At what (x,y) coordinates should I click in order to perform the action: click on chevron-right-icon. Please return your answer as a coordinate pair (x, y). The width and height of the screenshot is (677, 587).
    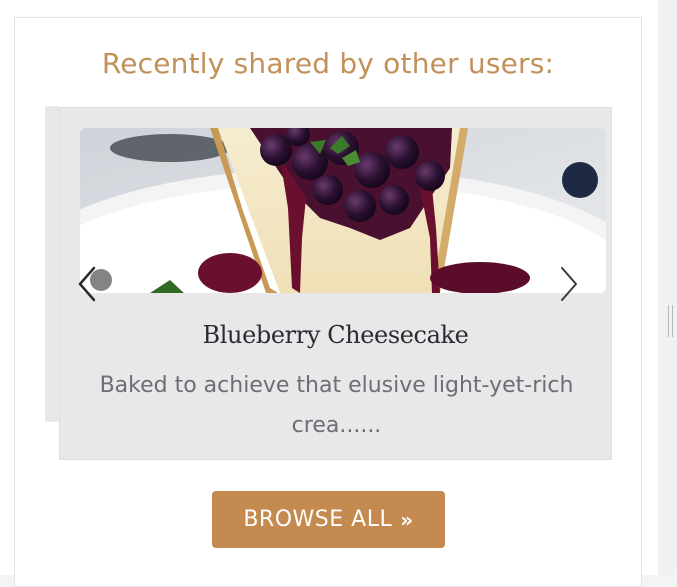
    Looking at the image, I should click on (568, 284).